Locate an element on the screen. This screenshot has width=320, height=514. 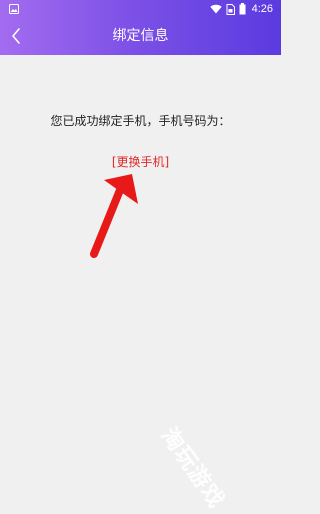
title-bar: 绑定信息 is located at coordinates (140, 36).